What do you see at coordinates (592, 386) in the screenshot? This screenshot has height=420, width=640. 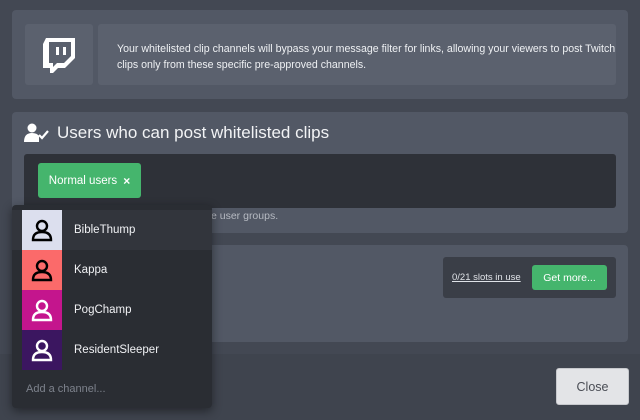 I see `close-button: Close` at bounding box center [592, 386].